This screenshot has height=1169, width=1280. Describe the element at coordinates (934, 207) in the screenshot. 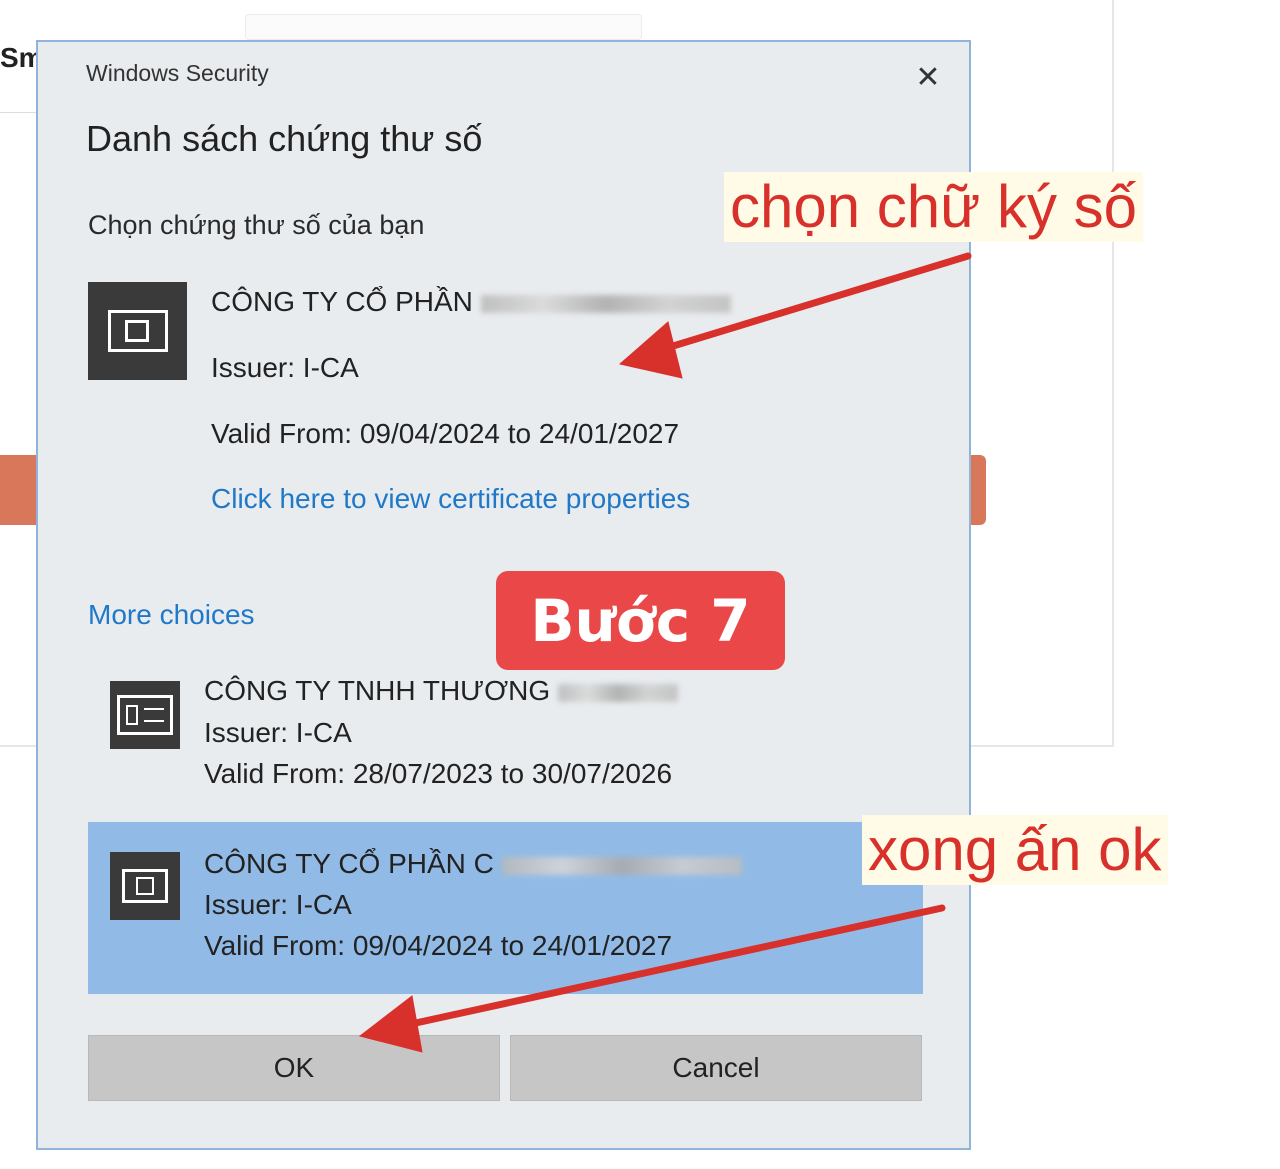

I see `annotation-select-signature: chọn chữ ký số` at that location.